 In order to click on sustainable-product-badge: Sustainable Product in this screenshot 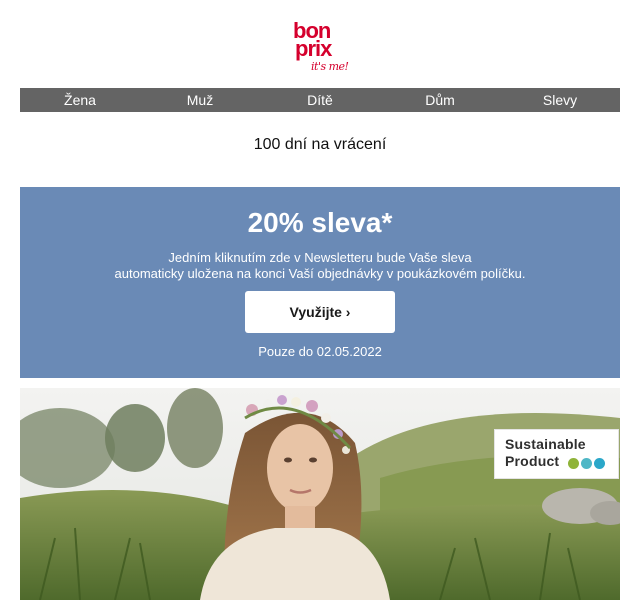, I will do `click(556, 454)`.